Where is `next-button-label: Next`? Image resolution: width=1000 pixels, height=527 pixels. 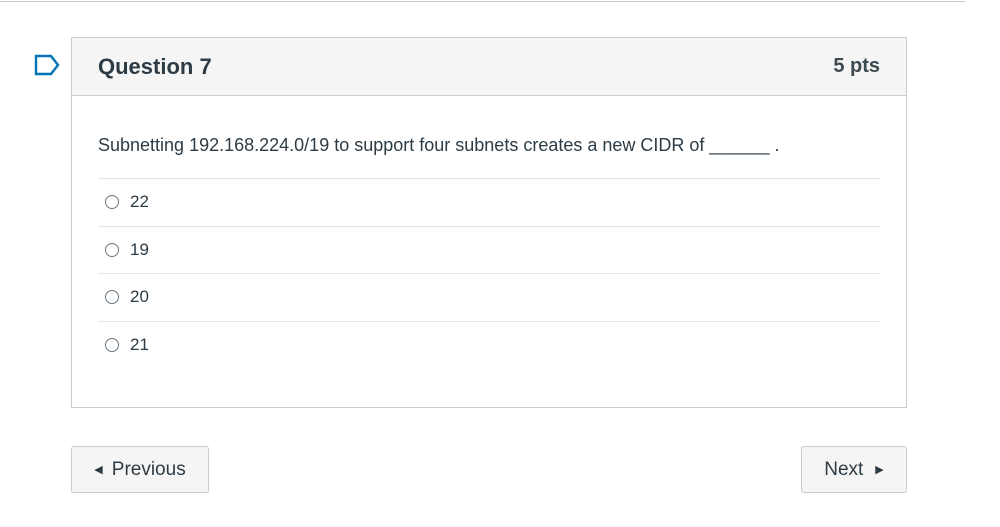 next-button-label: Next is located at coordinates (844, 469).